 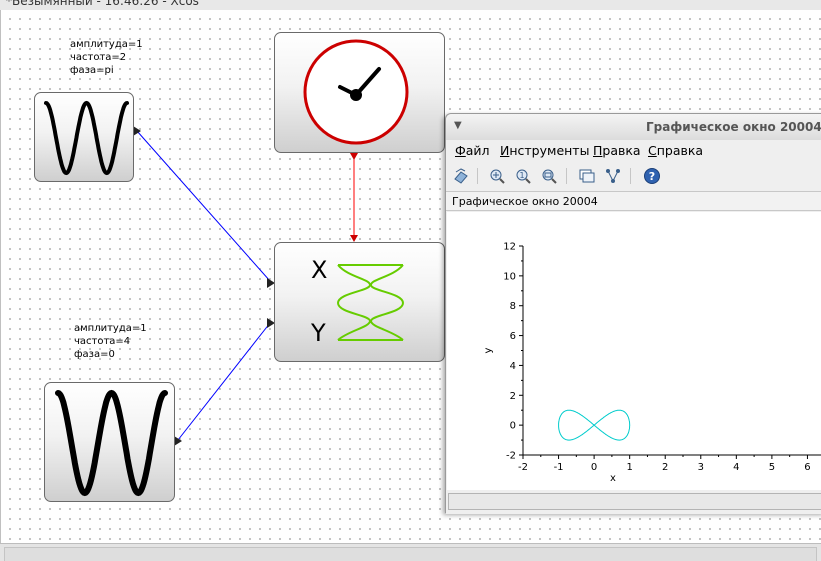 What do you see at coordinates (106, 44) in the screenshot?
I see `sine1-amplitude: амплитуда=1` at bounding box center [106, 44].